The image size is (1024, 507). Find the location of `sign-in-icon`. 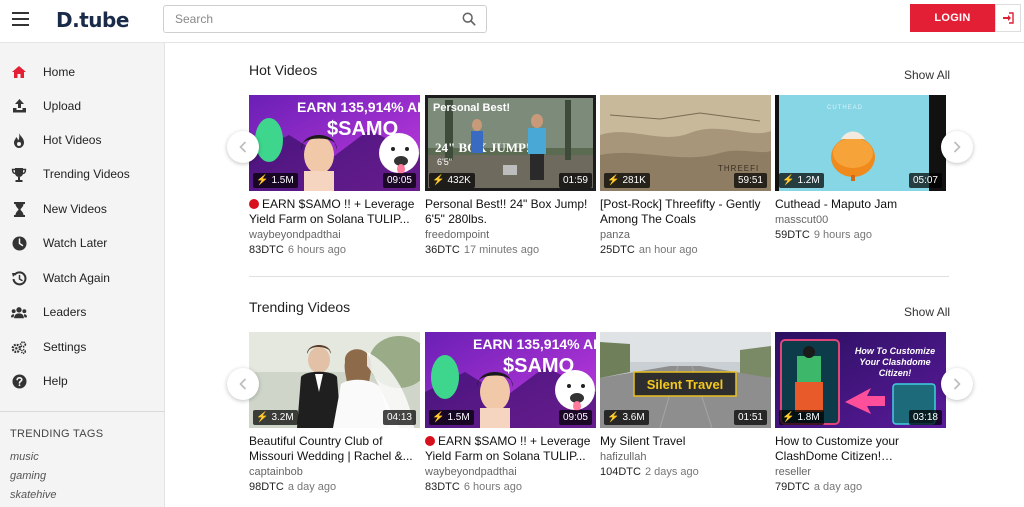

sign-in-icon is located at coordinates (1008, 18).